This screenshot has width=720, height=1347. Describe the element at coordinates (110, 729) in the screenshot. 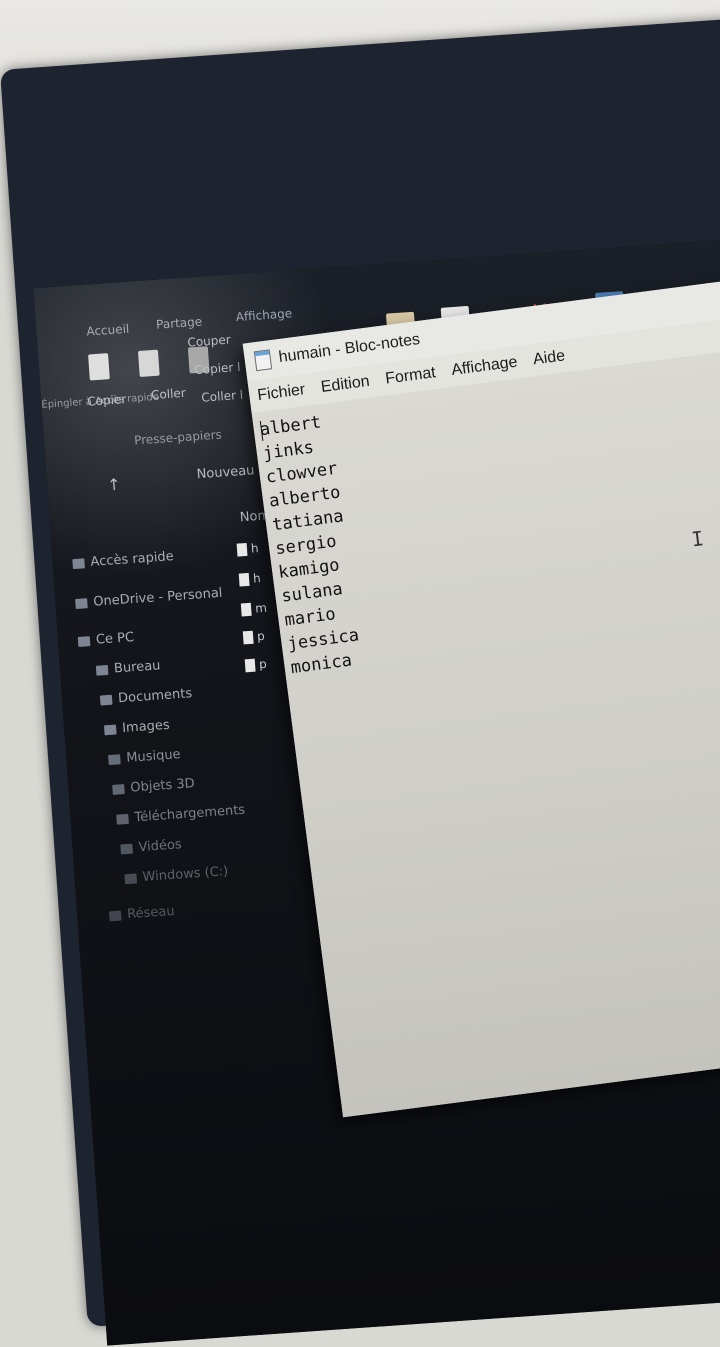

I see `images-icon` at that location.